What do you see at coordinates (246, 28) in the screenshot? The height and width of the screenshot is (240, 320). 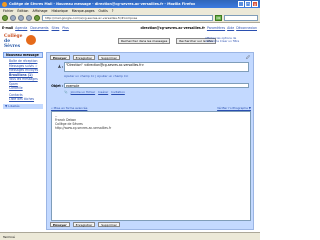 I see `link-logout: Déconnexion` at bounding box center [246, 28].